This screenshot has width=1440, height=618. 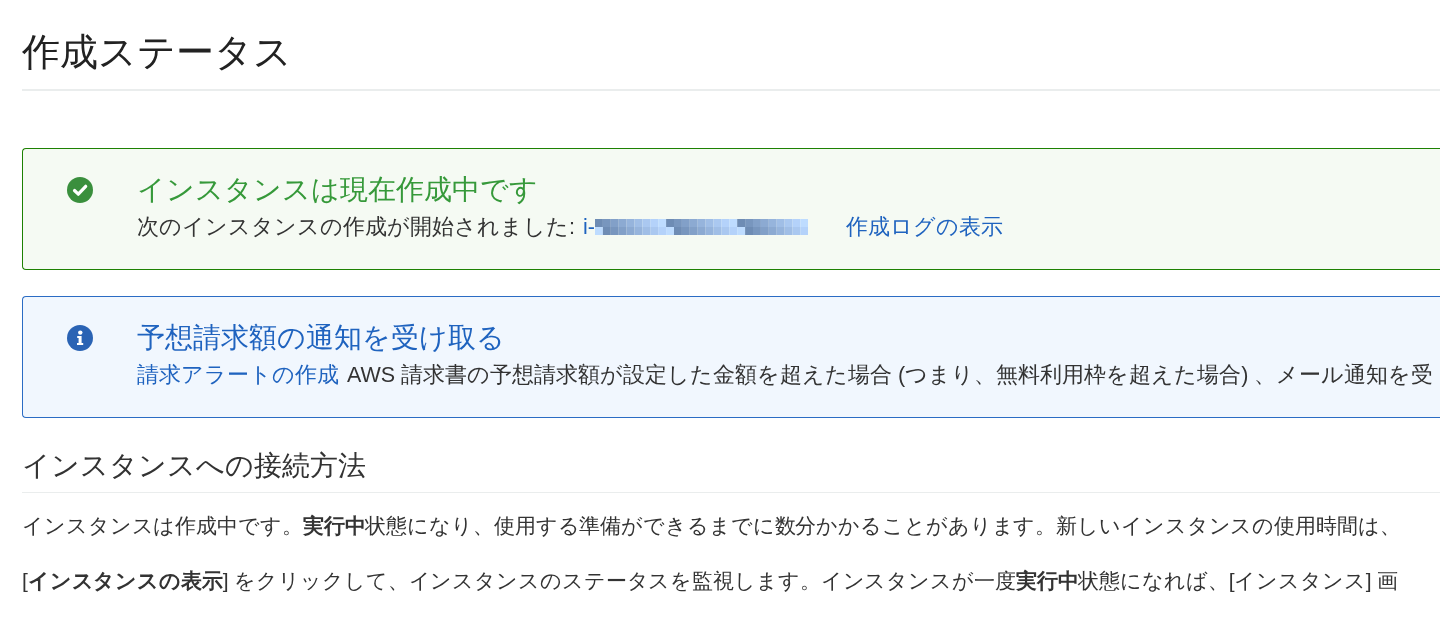 What do you see at coordinates (356, 227) in the screenshot?
I see `alert-description: 次のインスタンスの作成が開始されました:` at bounding box center [356, 227].